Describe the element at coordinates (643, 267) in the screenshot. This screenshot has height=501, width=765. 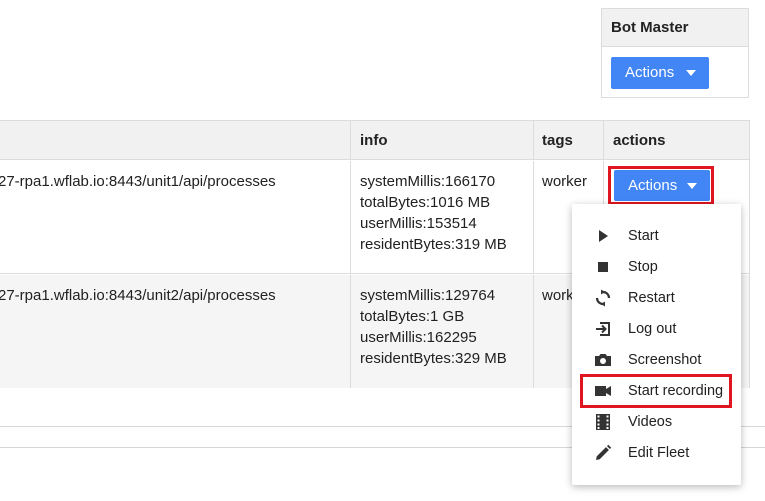
I see `menu-item-label: Stop` at that location.